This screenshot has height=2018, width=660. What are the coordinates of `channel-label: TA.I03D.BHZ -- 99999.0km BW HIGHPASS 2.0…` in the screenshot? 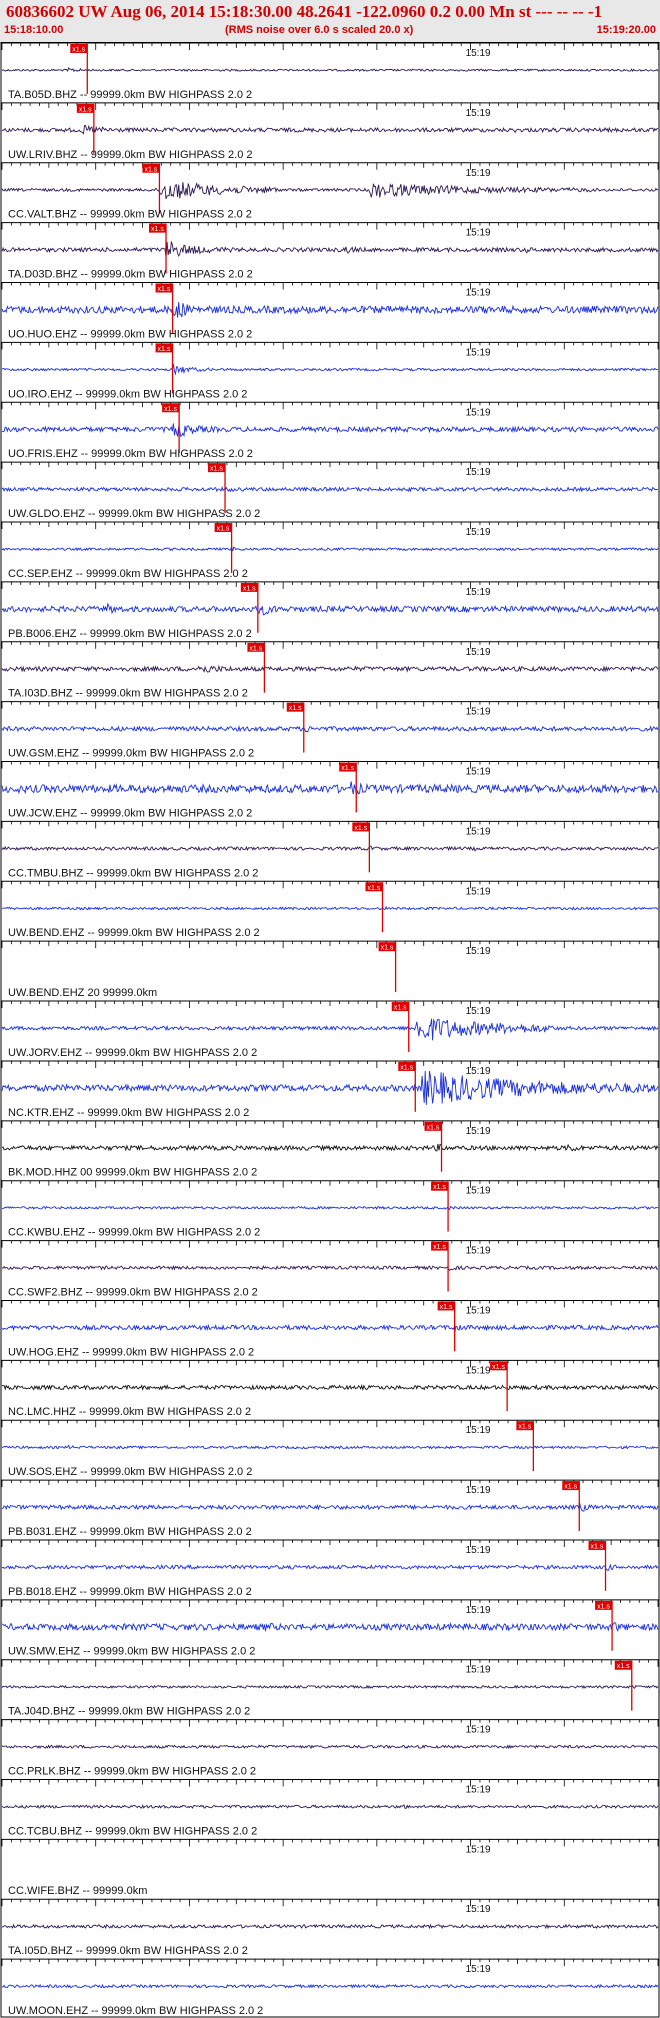 It's located at (128, 694).